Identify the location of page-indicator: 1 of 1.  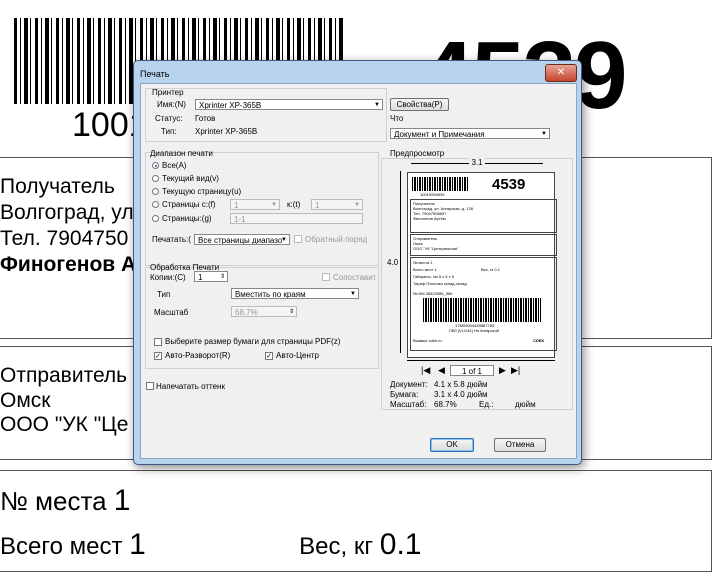
(472, 370).